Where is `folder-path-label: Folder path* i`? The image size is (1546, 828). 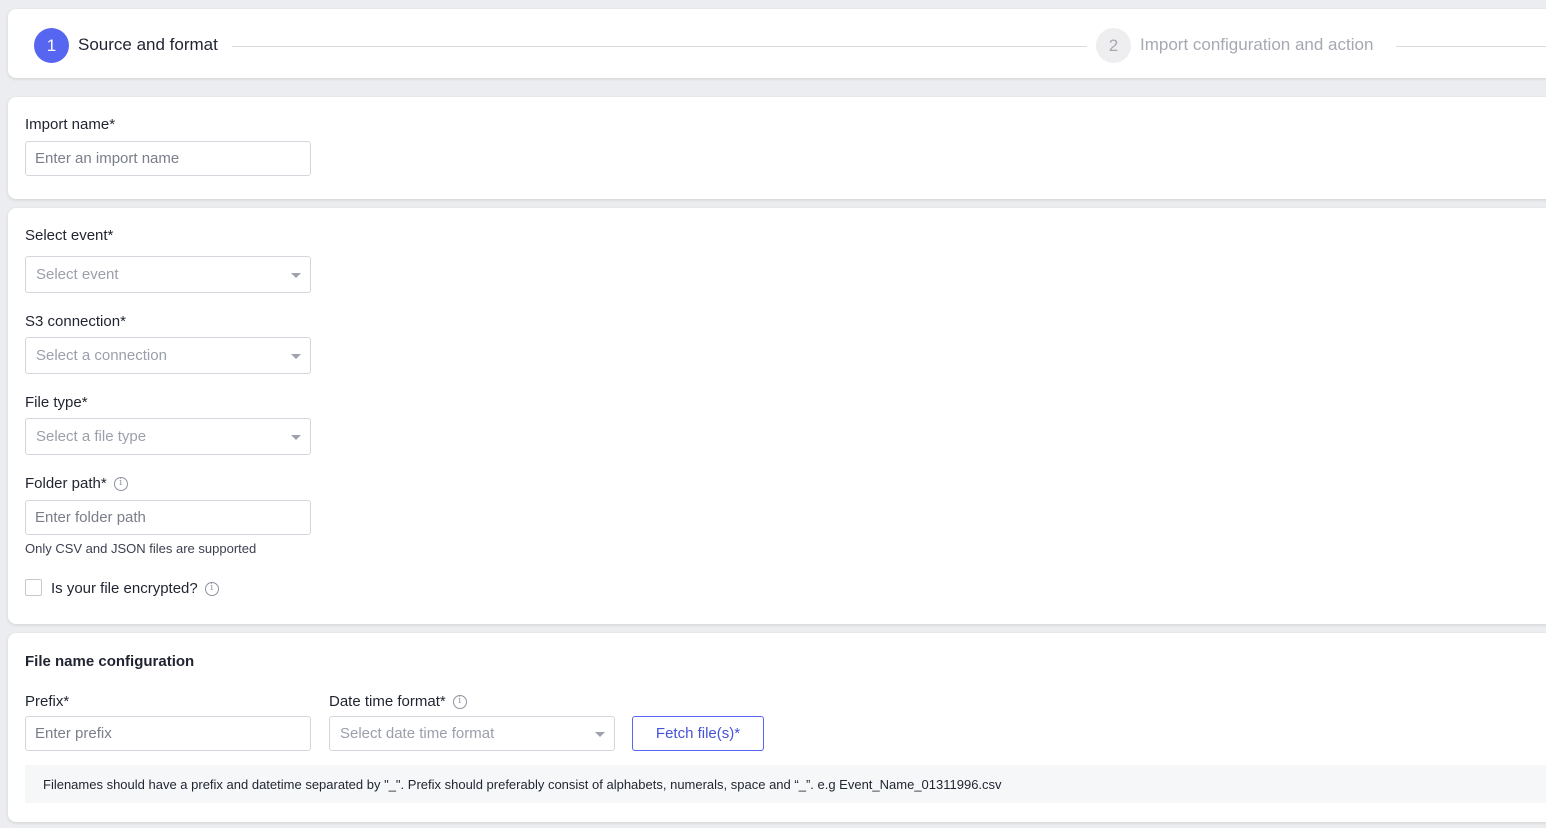 folder-path-label: Folder path* i is located at coordinates (76, 483).